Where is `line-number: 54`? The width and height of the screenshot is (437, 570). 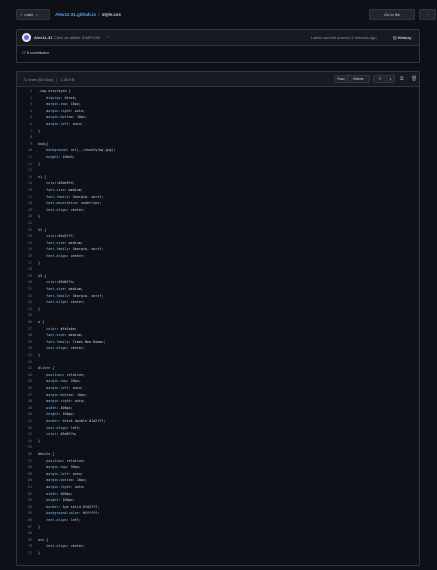
line-number: 54 is located at coordinates (24, 441).